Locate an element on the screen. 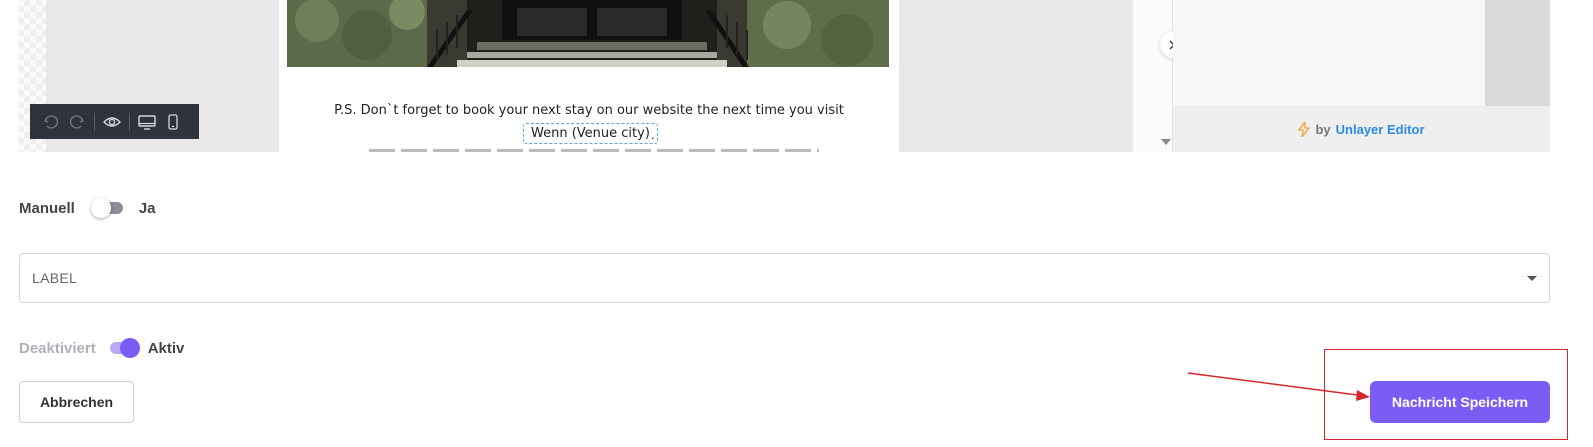 The height and width of the screenshot is (447, 1593). annotation-arrow-icon is located at coordinates (1278, 386).